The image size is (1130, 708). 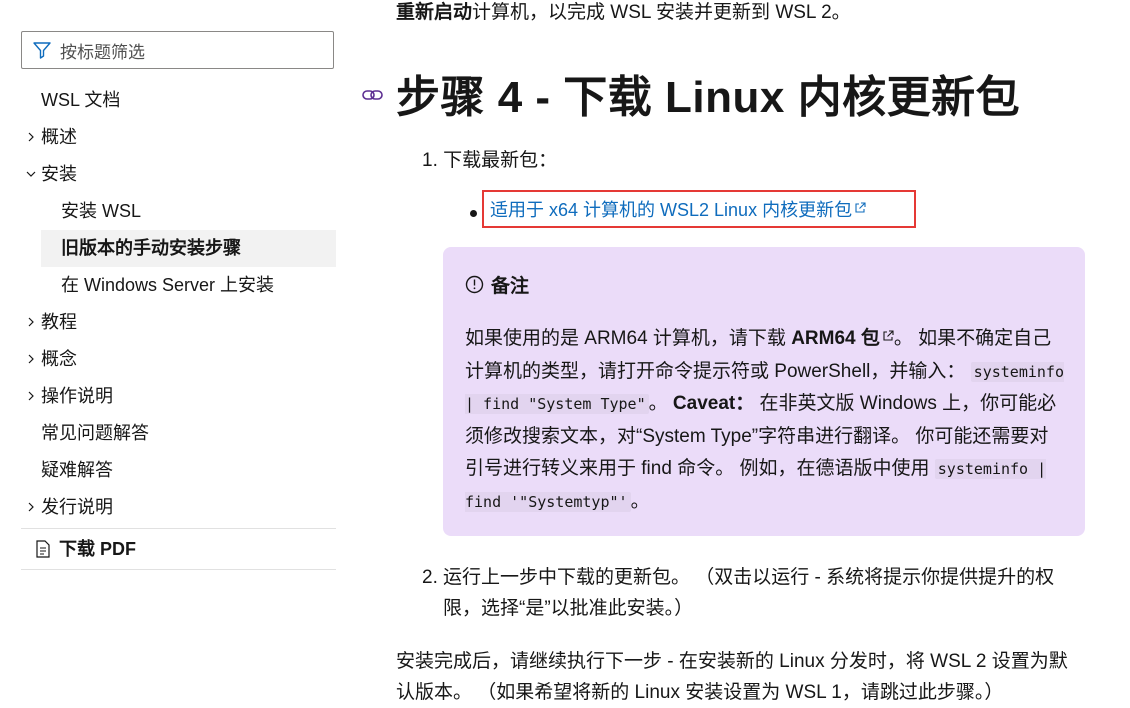 What do you see at coordinates (31, 174) in the screenshot?
I see `chevron-down-icon` at bounding box center [31, 174].